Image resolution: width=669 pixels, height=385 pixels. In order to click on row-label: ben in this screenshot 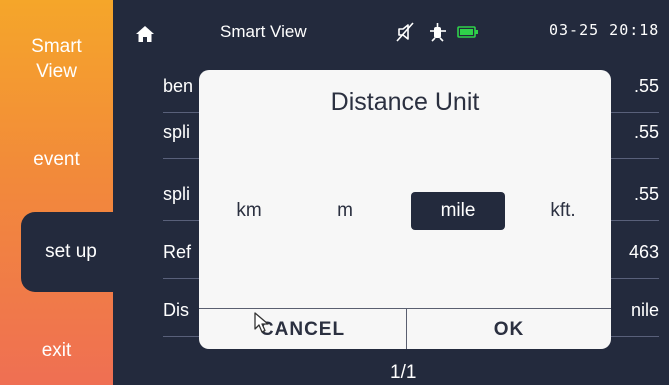, I will do `click(178, 86)`.